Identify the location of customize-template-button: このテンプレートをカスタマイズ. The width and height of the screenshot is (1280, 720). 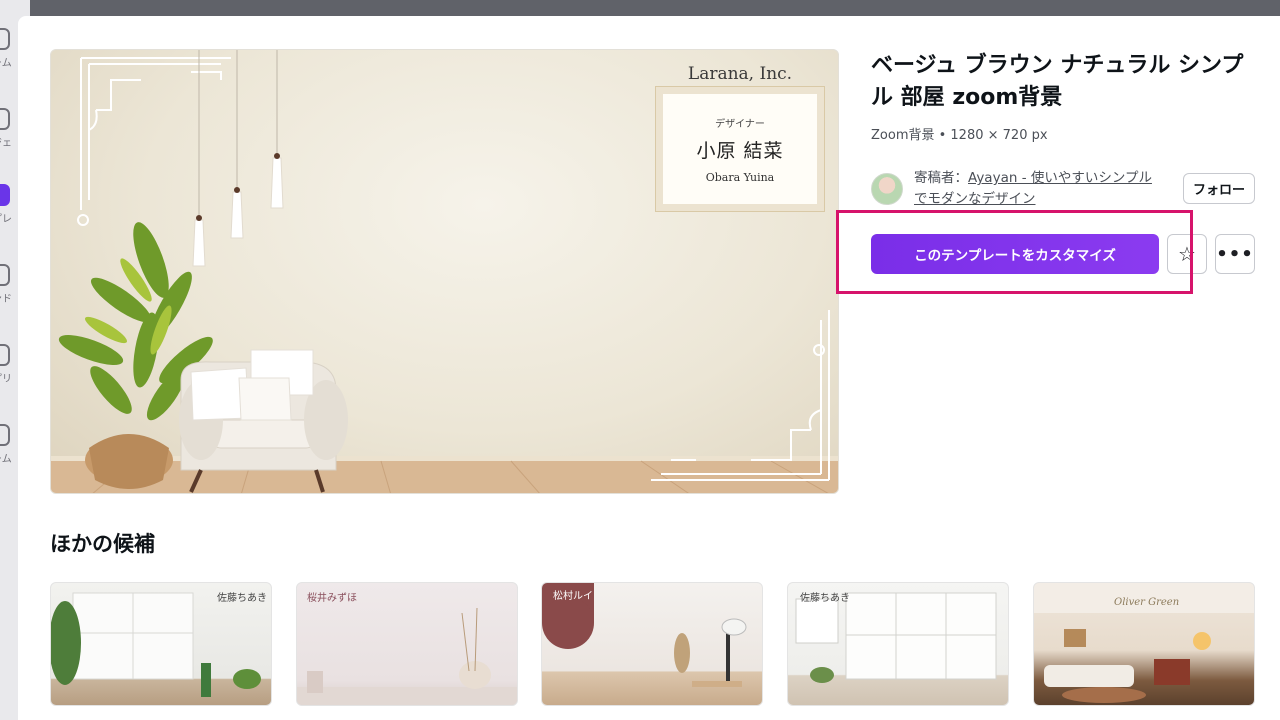
(1015, 254).